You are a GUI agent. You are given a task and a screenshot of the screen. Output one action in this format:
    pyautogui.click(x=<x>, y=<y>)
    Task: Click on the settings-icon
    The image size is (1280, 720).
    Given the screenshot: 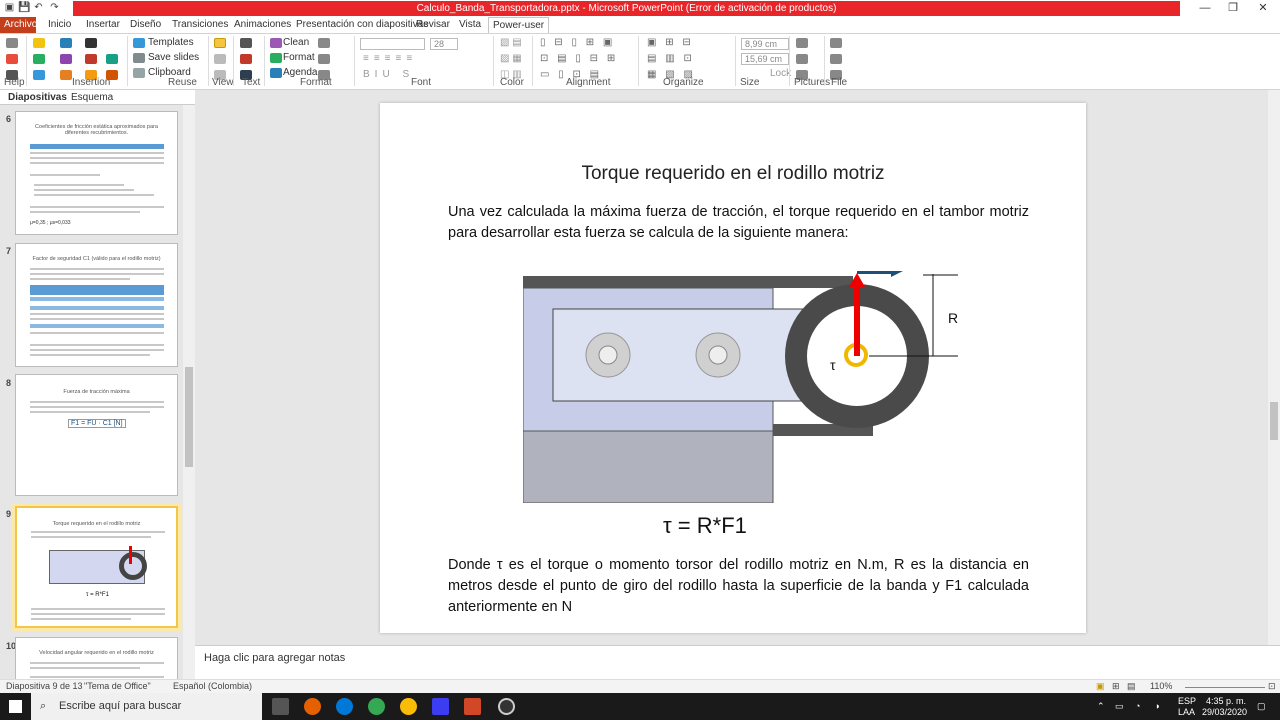 What is the action you would take?
    pyautogui.click(x=12, y=59)
    